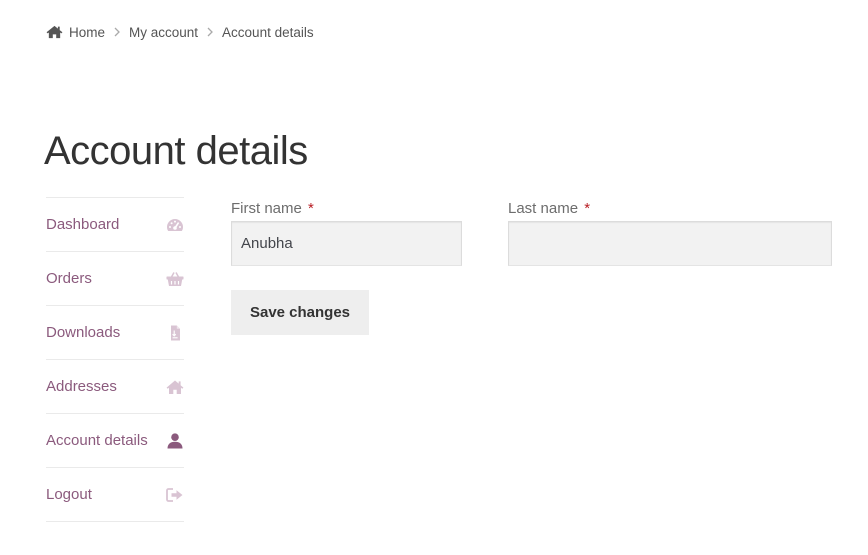  What do you see at coordinates (82, 225) in the screenshot?
I see `nav-link-dashboard: Dashboard` at bounding box center [82, 225].